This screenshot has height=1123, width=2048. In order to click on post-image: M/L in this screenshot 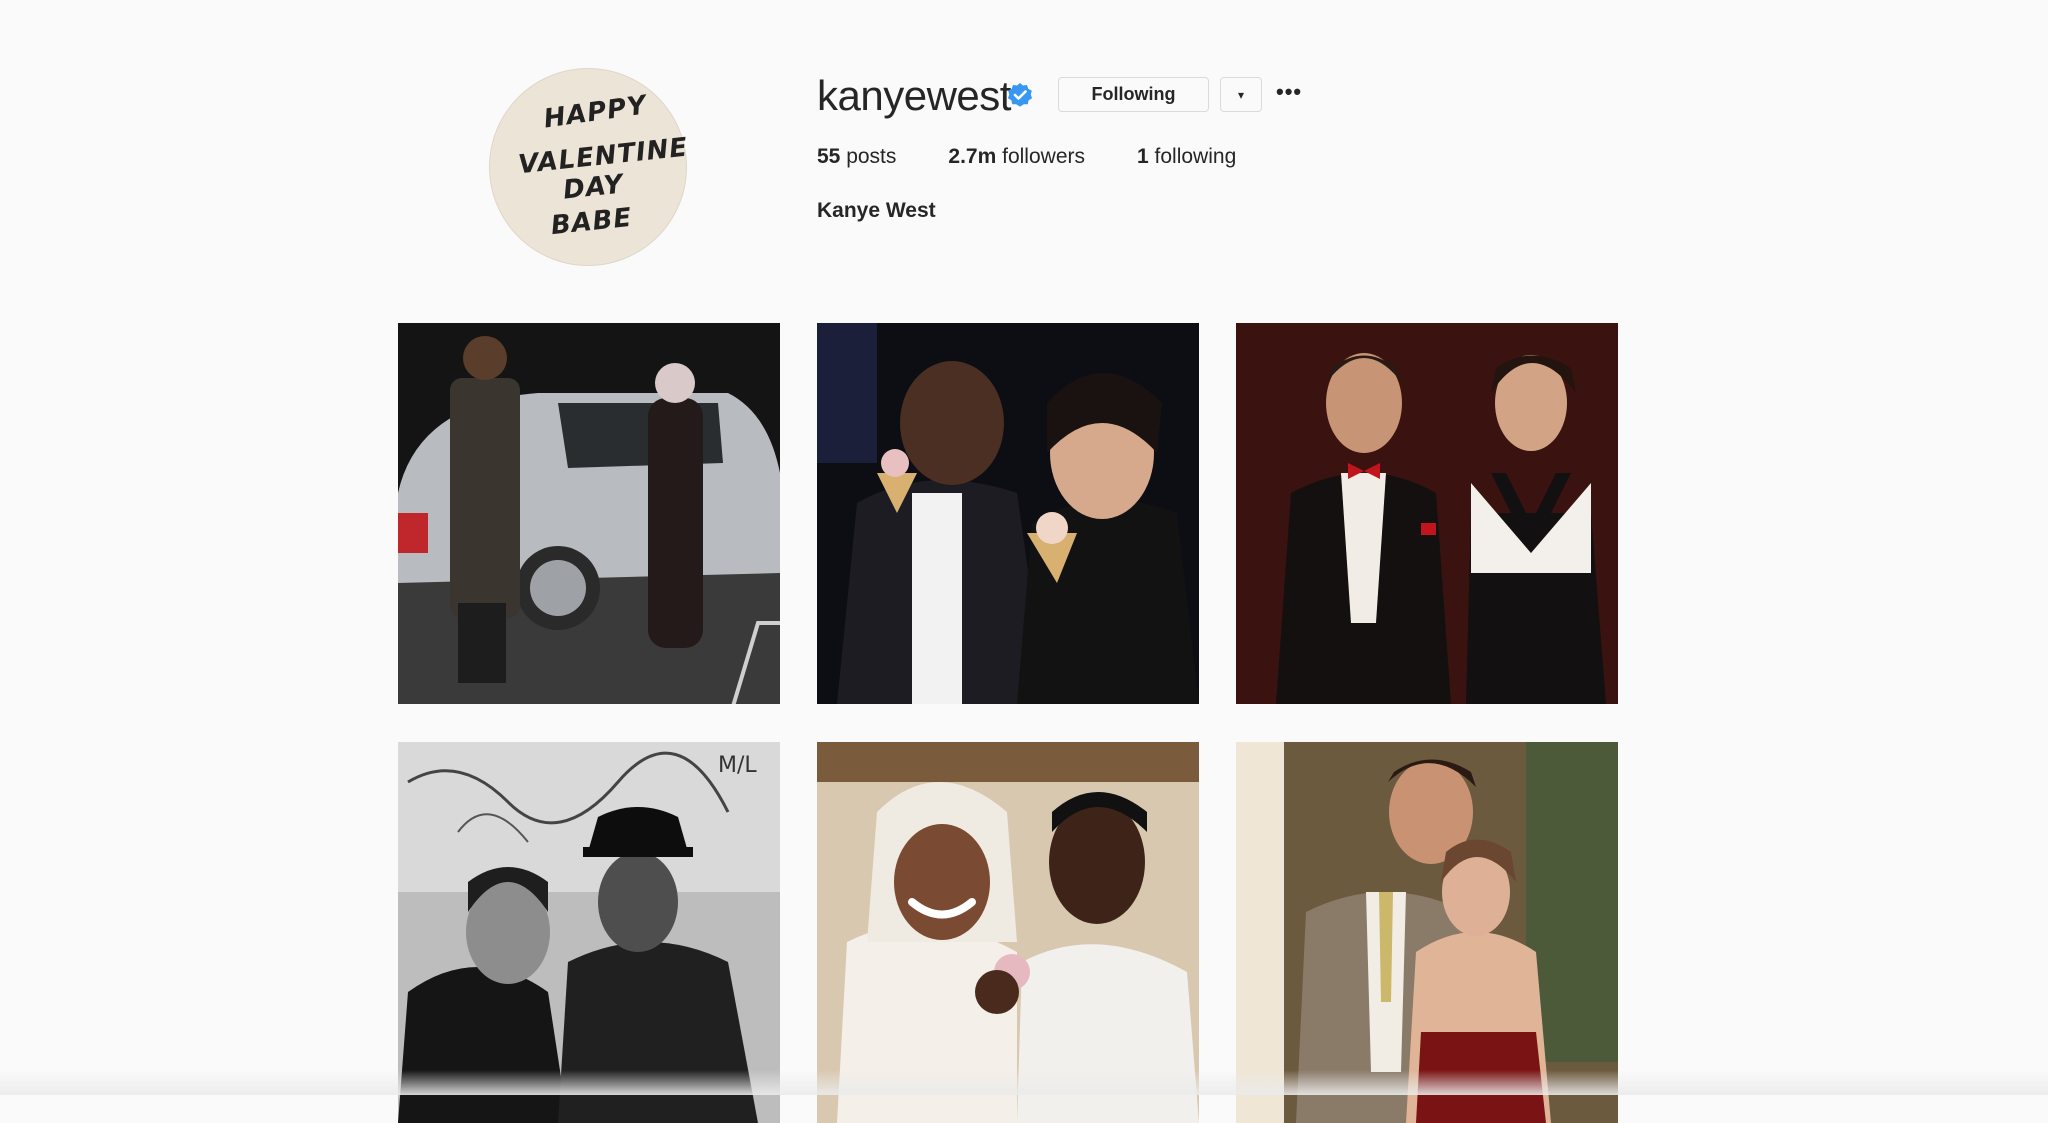, I will do `click(589, 932)`.